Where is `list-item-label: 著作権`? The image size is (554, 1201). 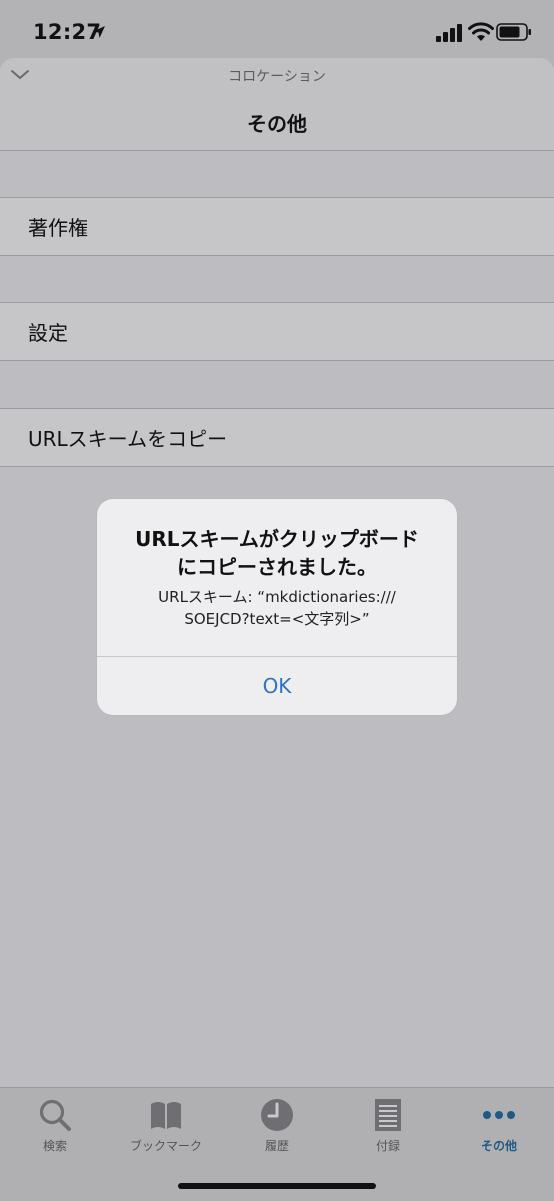 list-item-label: 著作権 is located at coordinates (58, 228).